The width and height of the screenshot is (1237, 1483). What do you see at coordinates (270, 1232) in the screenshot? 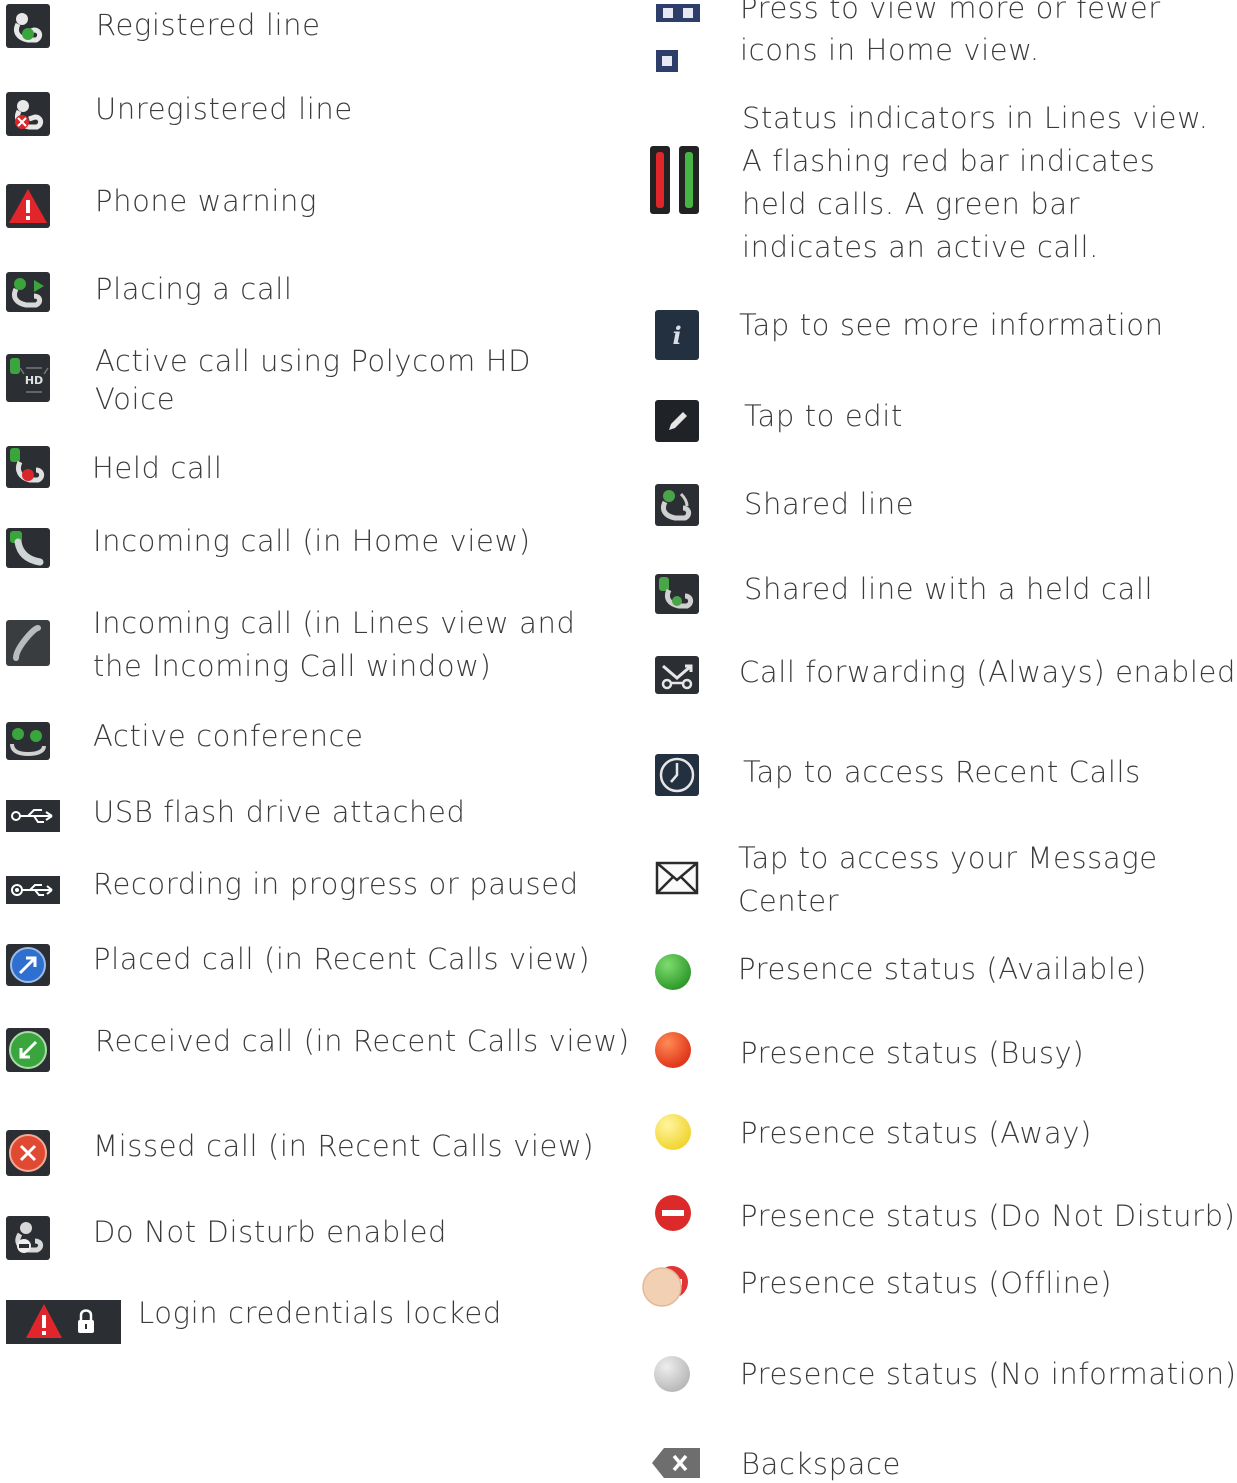
I see `legend-label: Do Not Disturb enabled` at bounding box center [270, 1232].